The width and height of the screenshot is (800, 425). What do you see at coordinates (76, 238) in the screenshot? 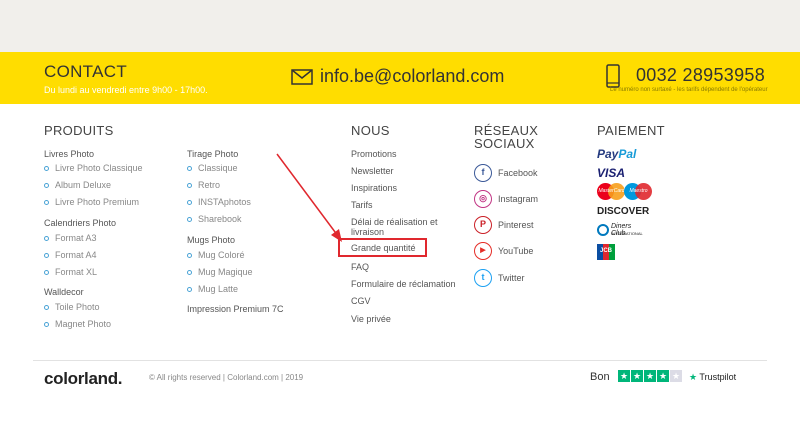
I see `link-format-a3: Format A3` at bounding box center [76, 238].